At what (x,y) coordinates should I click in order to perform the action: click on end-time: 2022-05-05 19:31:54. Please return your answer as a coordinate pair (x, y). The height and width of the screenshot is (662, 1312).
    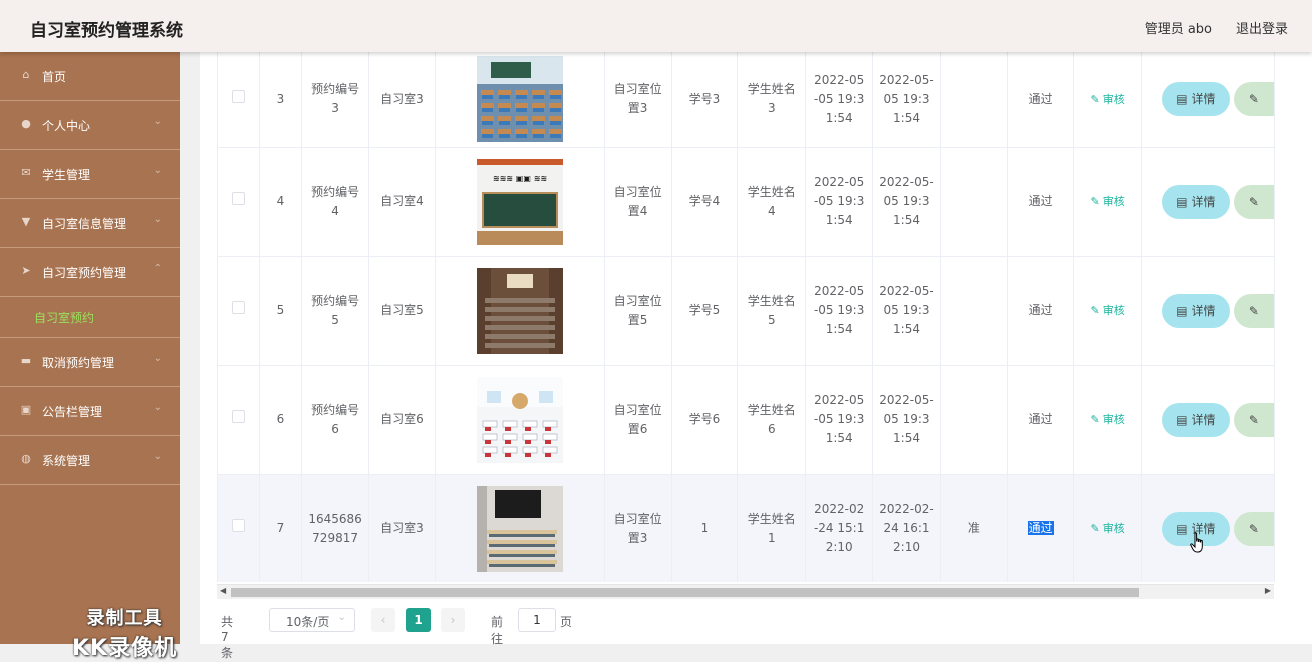
    Looking at the image, I should click on (906, 98).